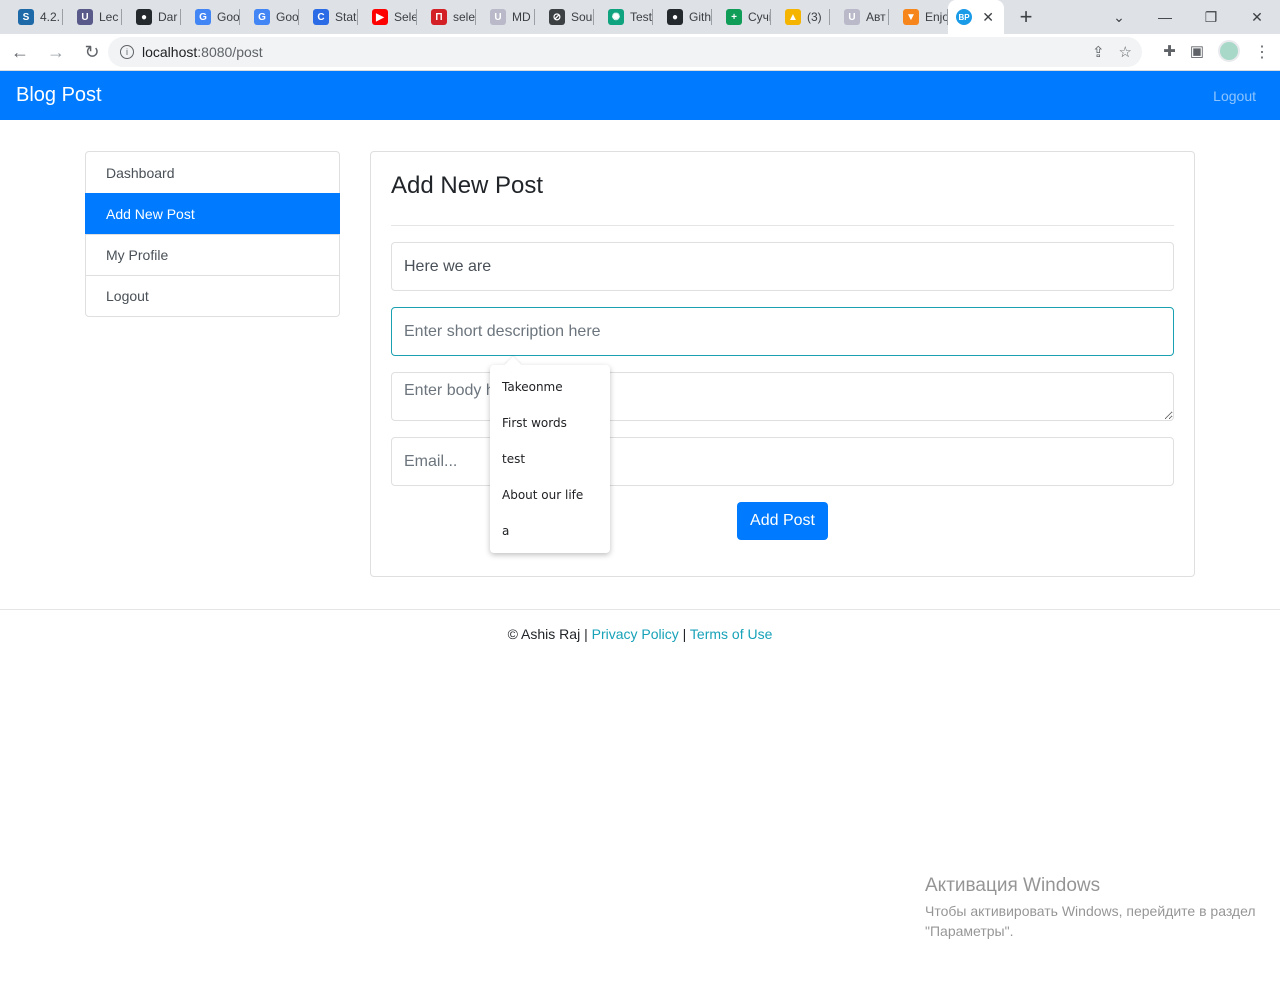 Image resolution: width=1280 pixels, height=984 pixels. Describe the element at coordinates (170, 52) in the screenshot. I see `url-host: localhost` at that location.